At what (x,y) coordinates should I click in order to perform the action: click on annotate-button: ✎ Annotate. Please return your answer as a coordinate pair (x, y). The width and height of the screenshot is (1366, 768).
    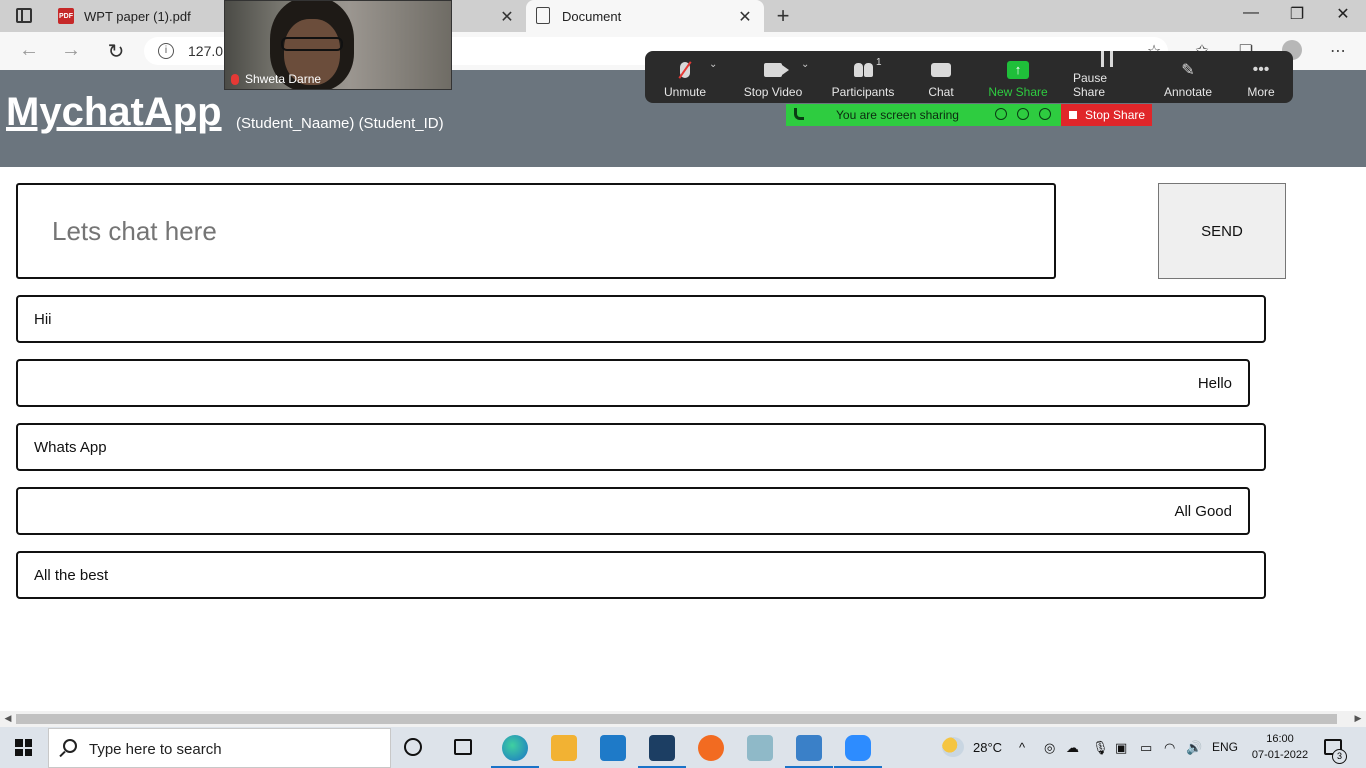
    Looking at the image, I should click on (1188, 77).